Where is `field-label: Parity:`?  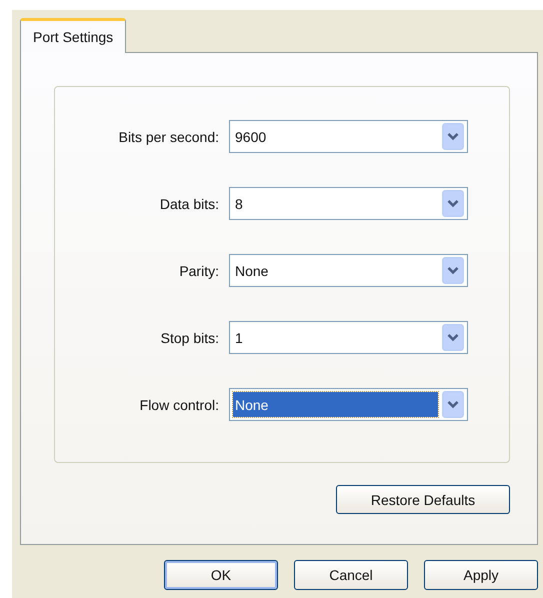 field-label: Parity: is located at coordinates (199, 270).